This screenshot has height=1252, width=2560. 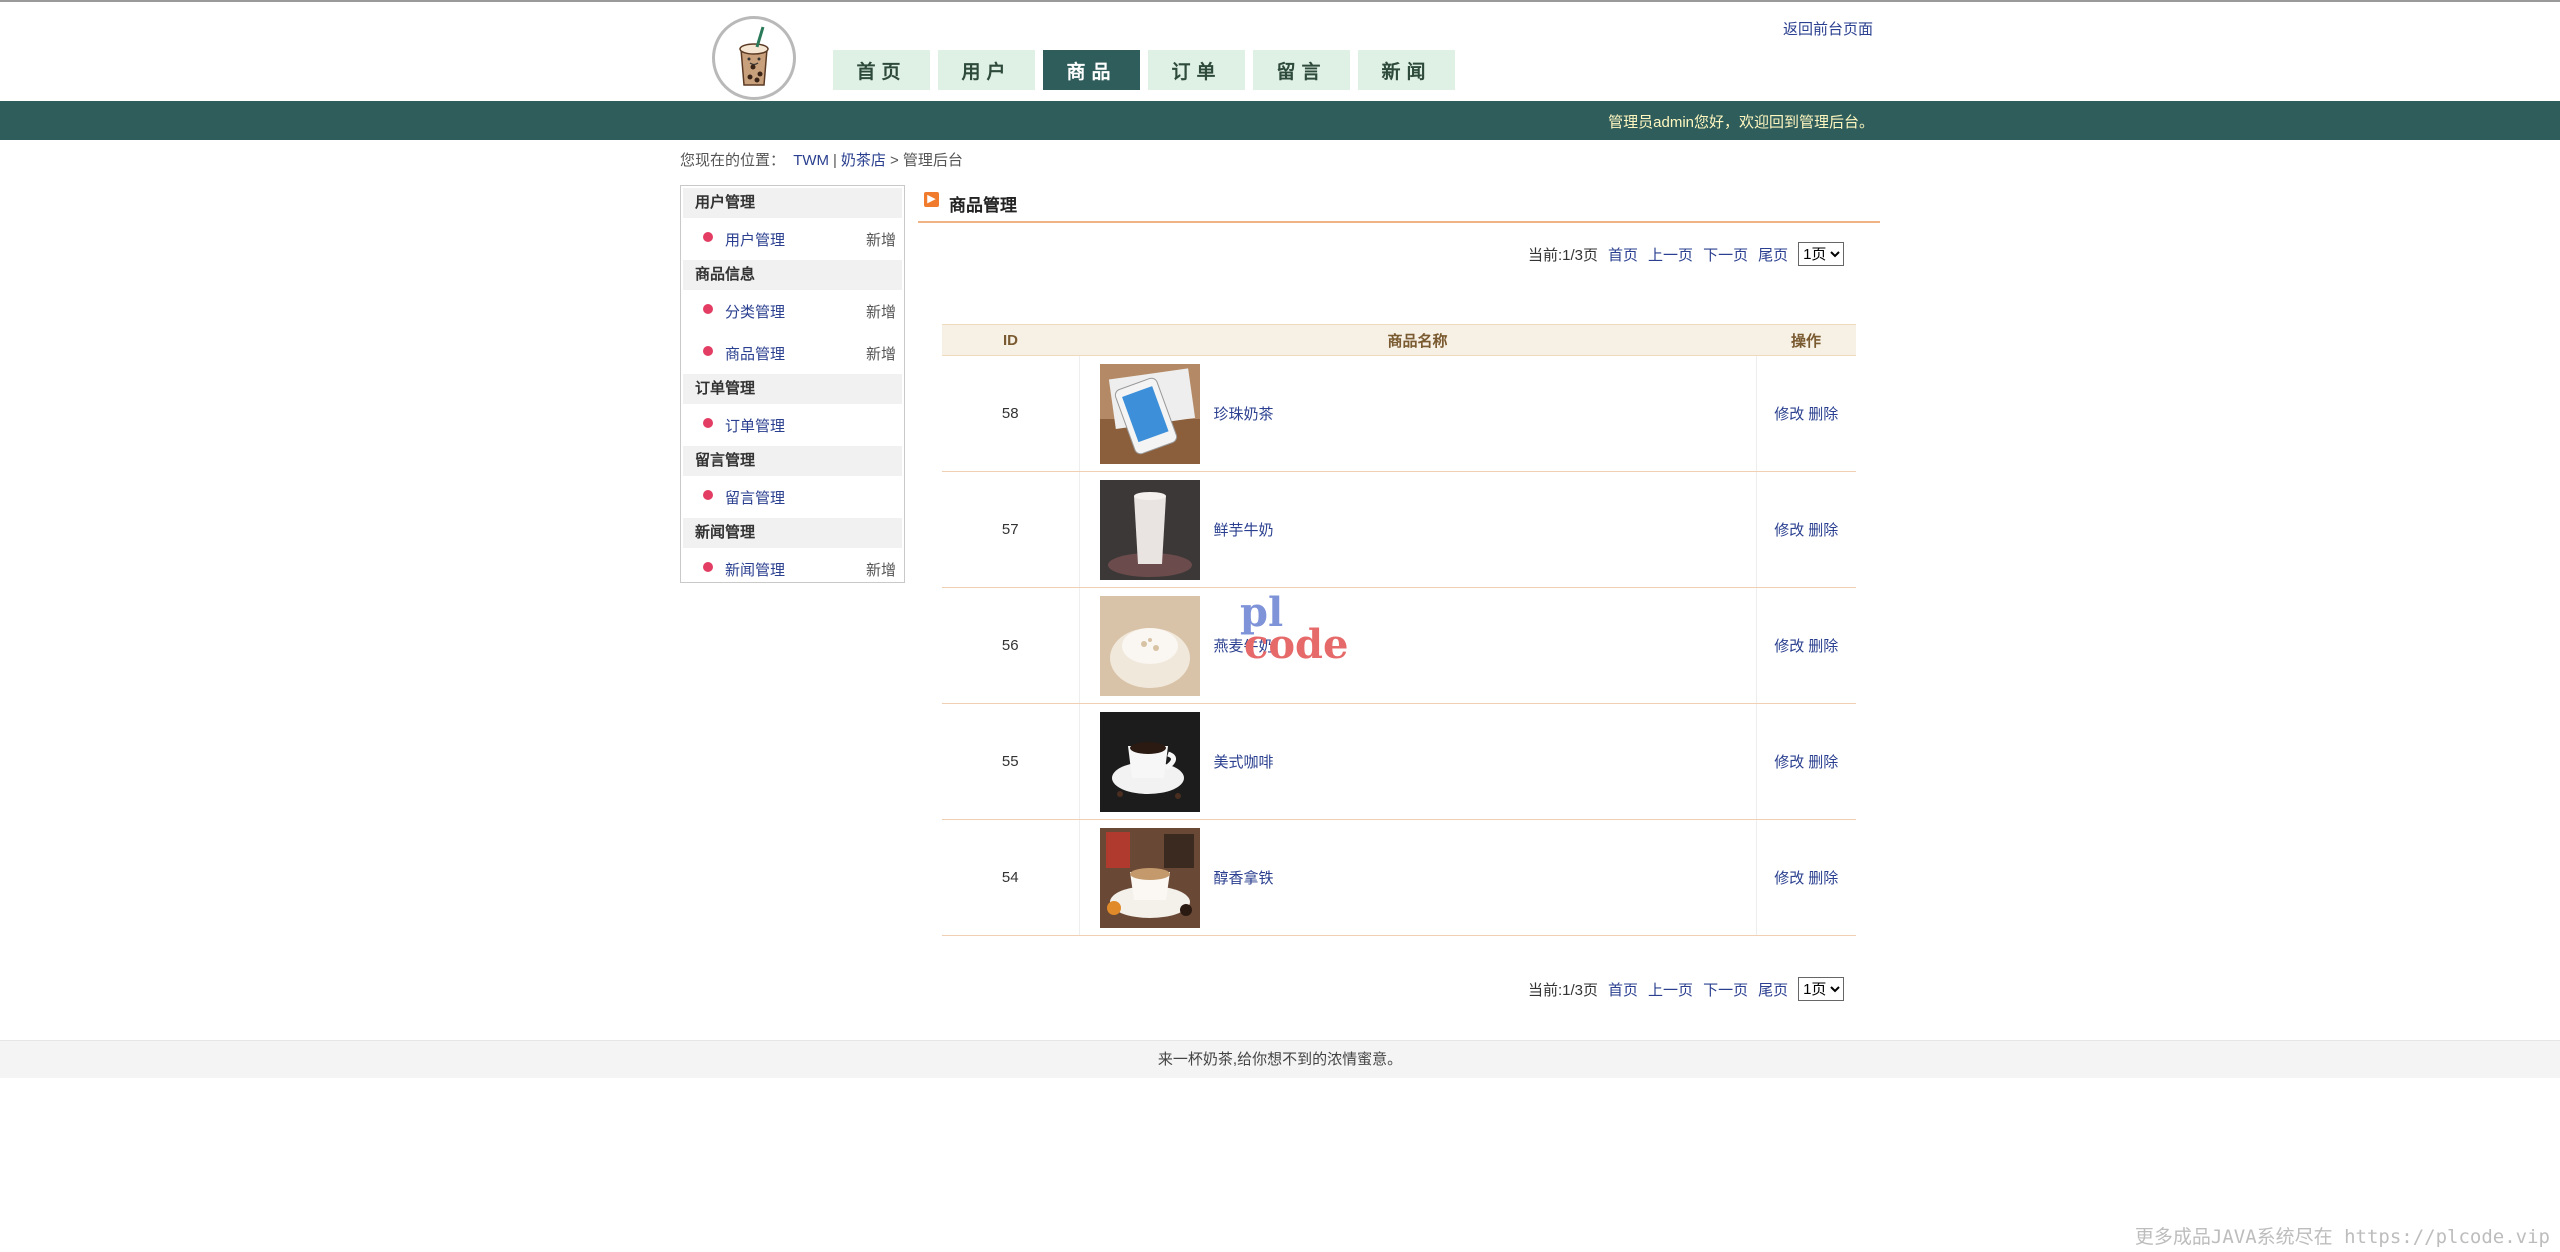 I want to click on table-row: 58 珍珠奶茶 修改 删除, so click(x=1399, y=413).